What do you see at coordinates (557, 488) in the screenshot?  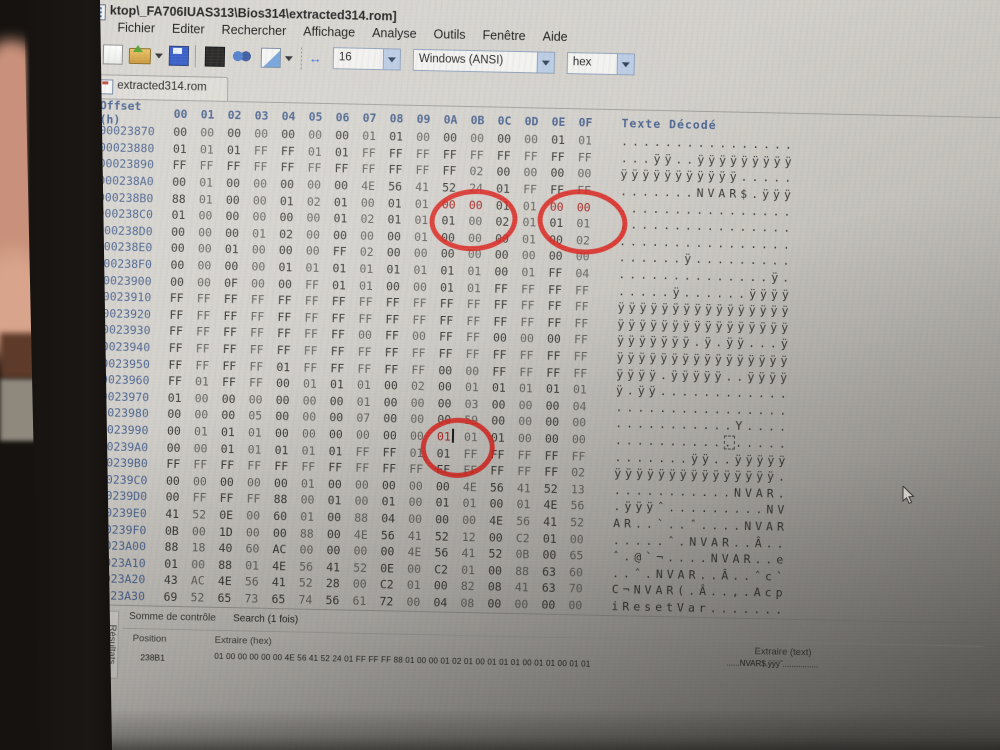 I see `byte-cell: 52` at bounding box center [557, 488].